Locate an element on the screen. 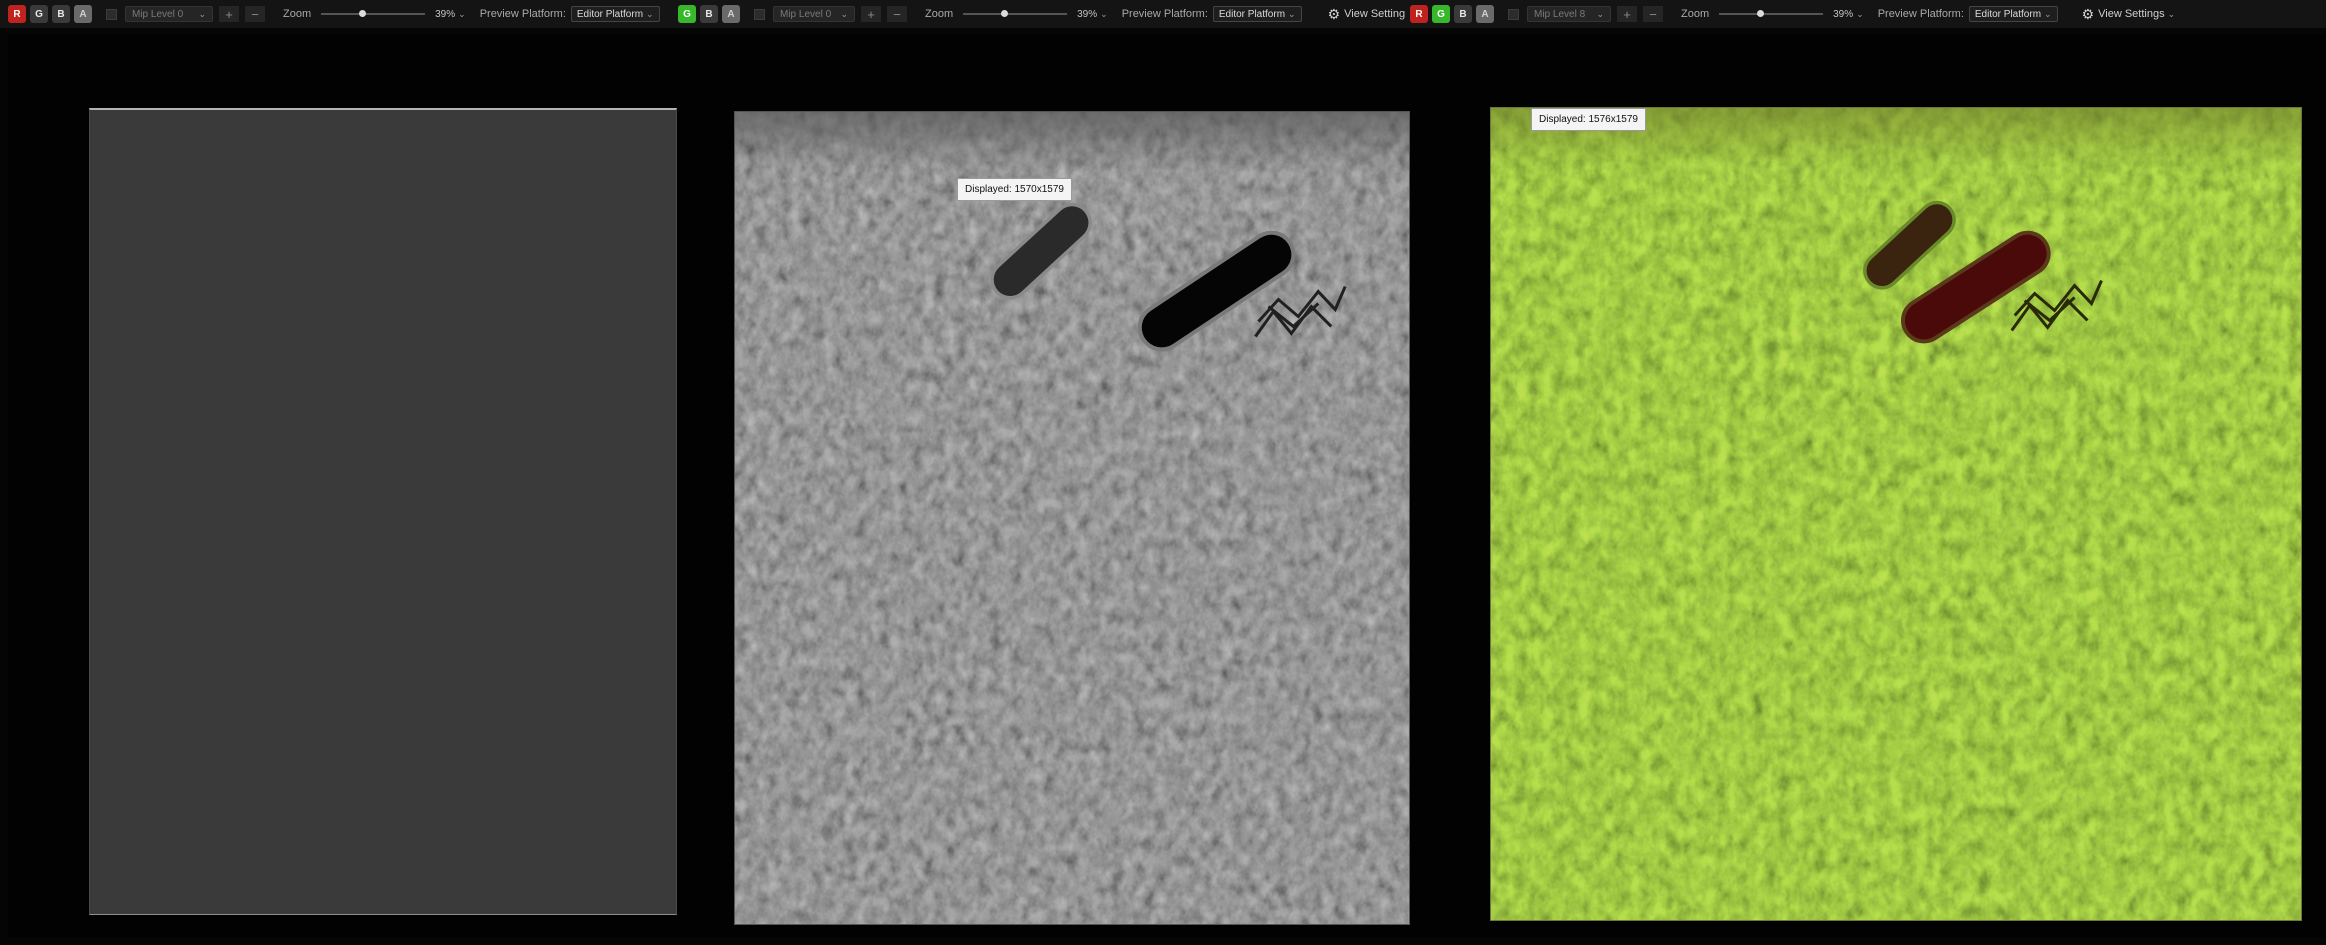 Image resolution: width=2326 pixels, height=945 pixels. view-settings-button: ⚙ View Setting is located at coordinates (1367, 14).